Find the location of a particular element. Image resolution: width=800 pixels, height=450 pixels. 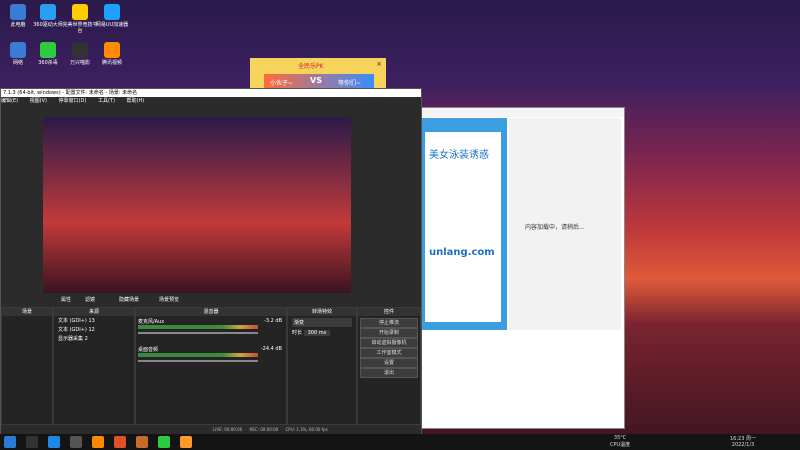

ad-site-text: unlang.com is located at coordinates (462, 252).